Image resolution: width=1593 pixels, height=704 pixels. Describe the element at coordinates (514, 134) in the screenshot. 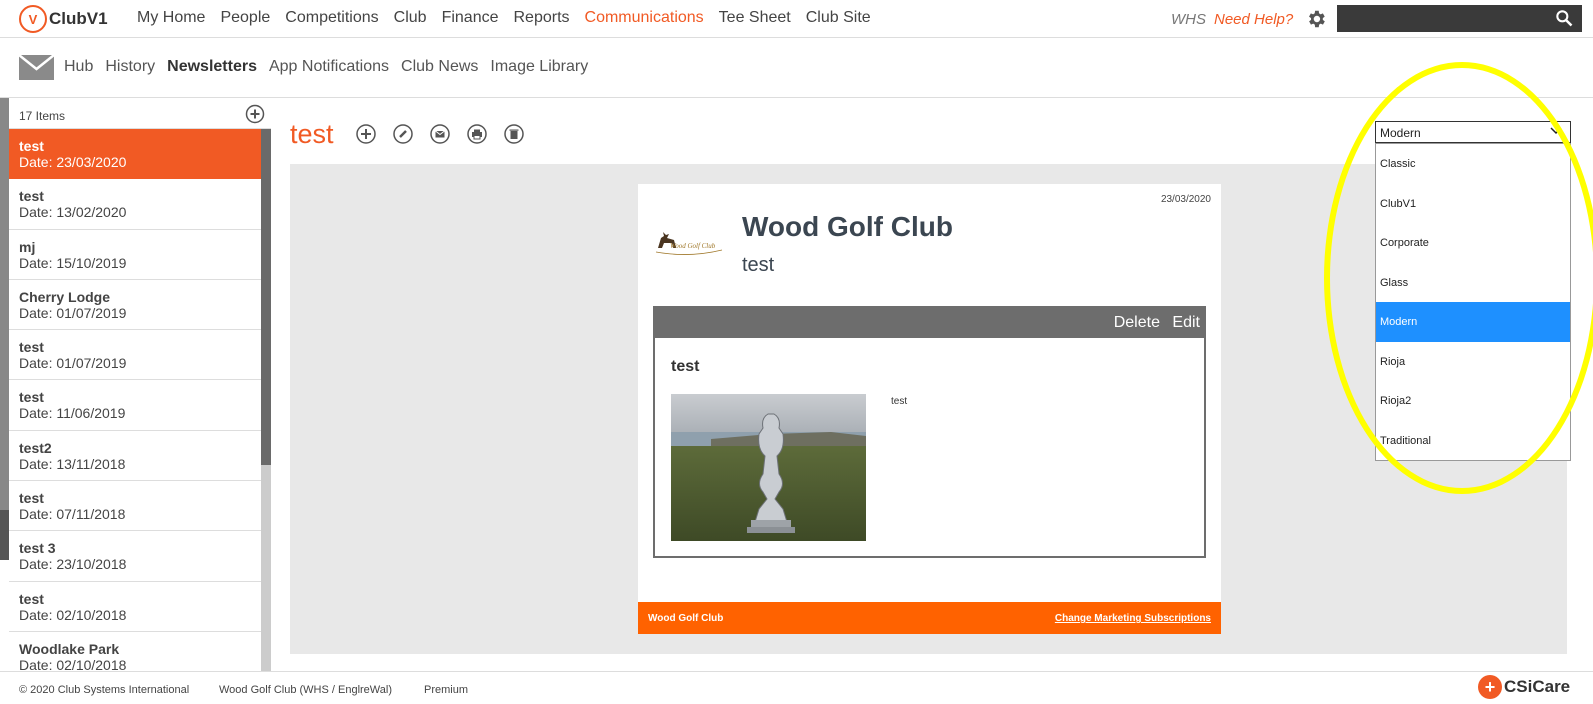

I see `delete-icon` at that location.